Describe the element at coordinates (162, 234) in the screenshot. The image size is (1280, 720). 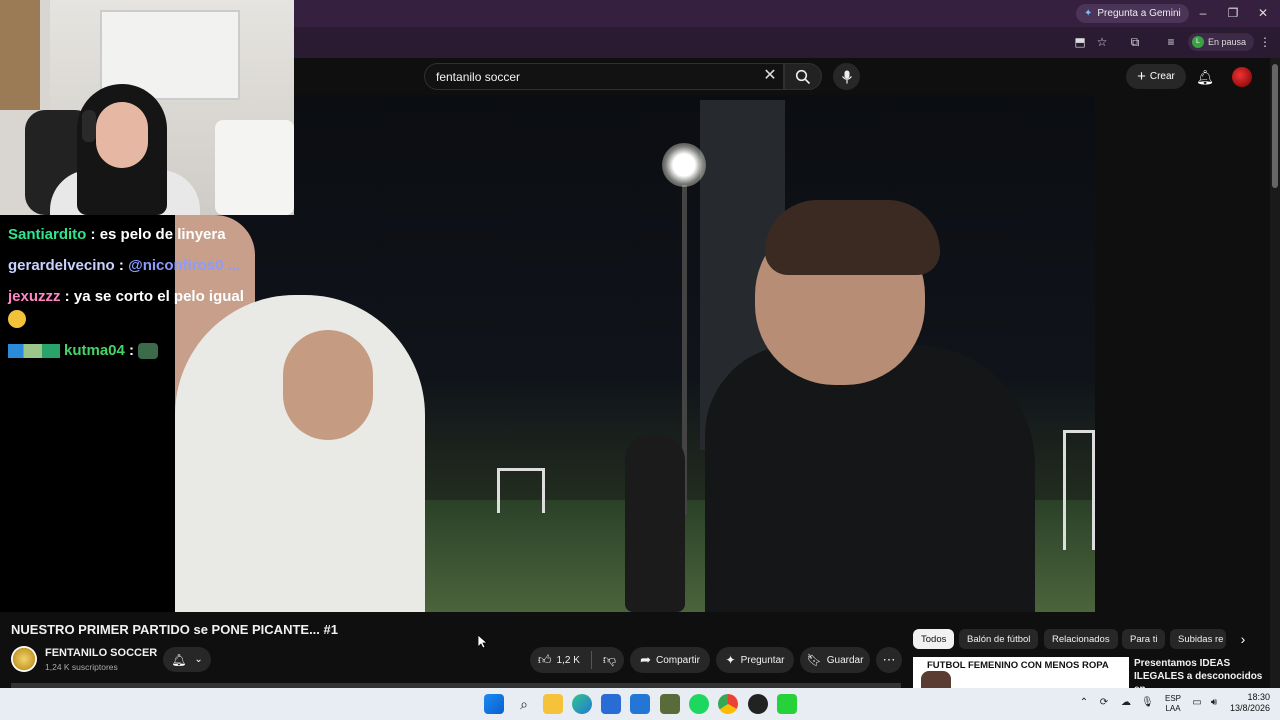
I see `chat-text: es pelo de linyera` at that location.